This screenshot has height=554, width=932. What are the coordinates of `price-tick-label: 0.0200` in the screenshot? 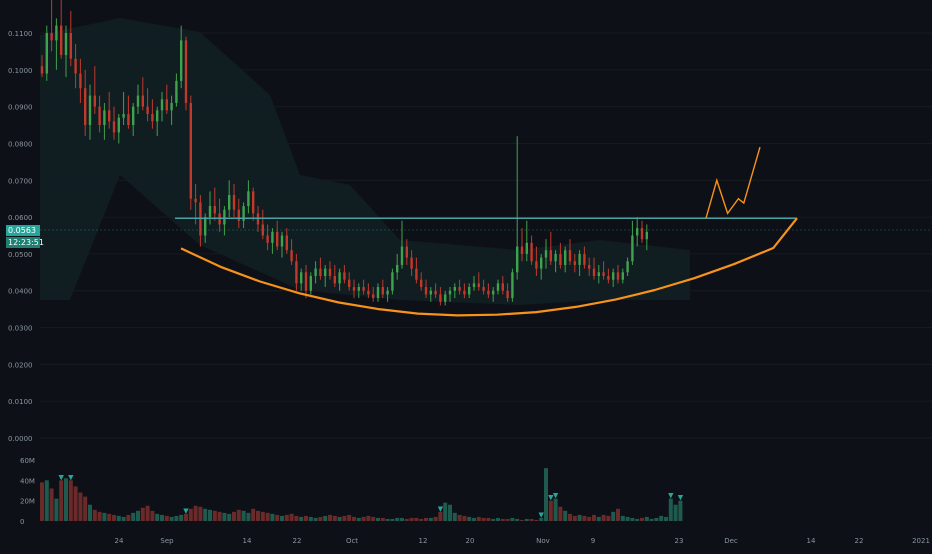 It's located at (20, 365).